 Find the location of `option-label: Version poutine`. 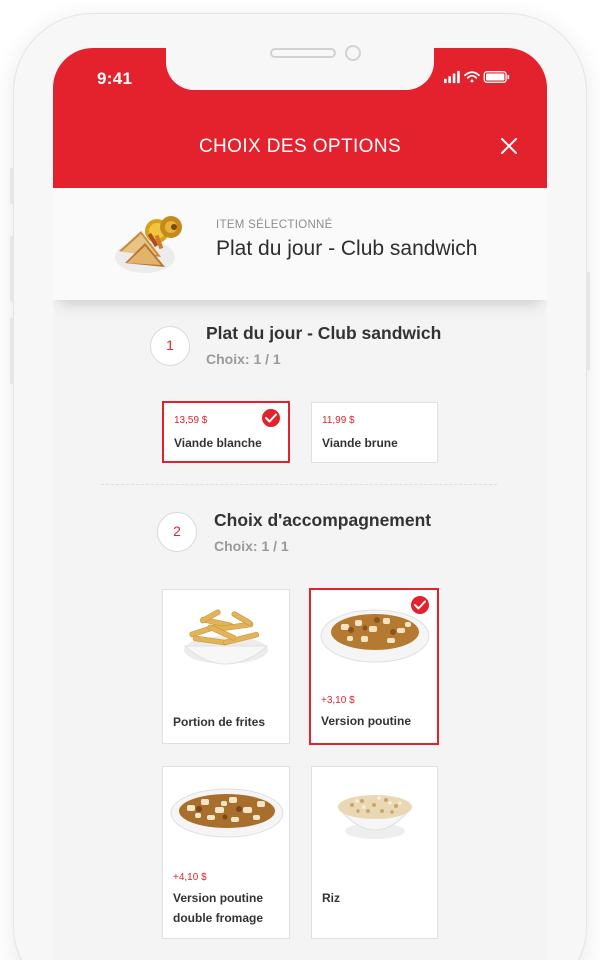

option-label: Version poutine is located at coordinates (366, 721).